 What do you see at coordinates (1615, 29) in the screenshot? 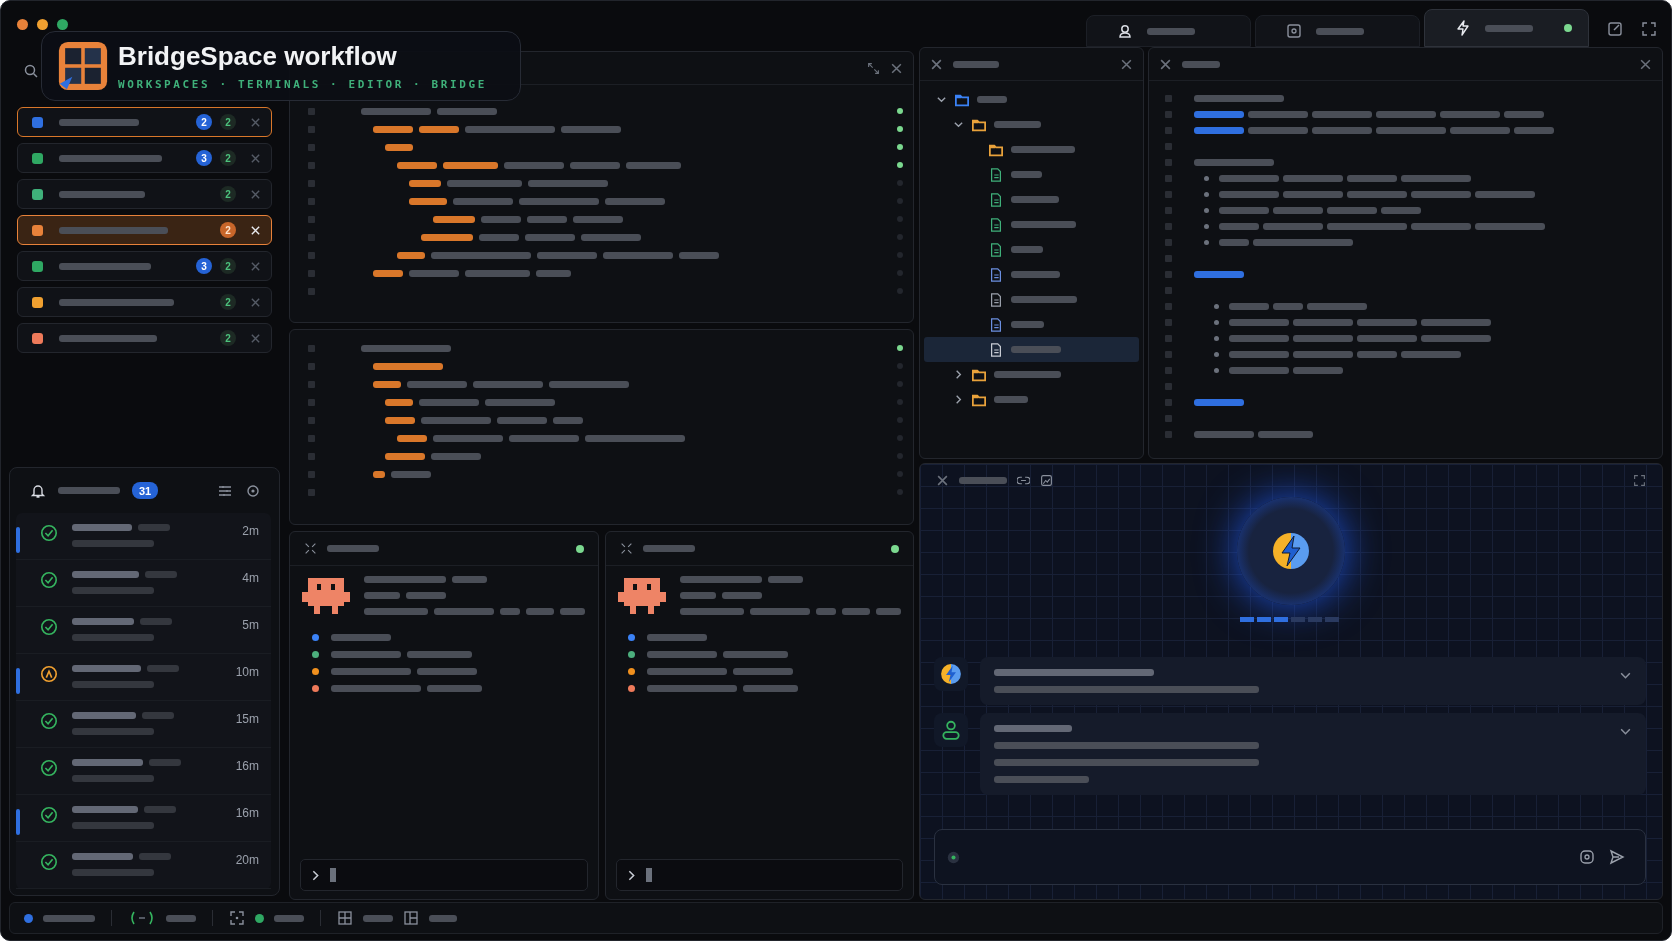
I see `popout-icon` at bounding box center [1615, 29].